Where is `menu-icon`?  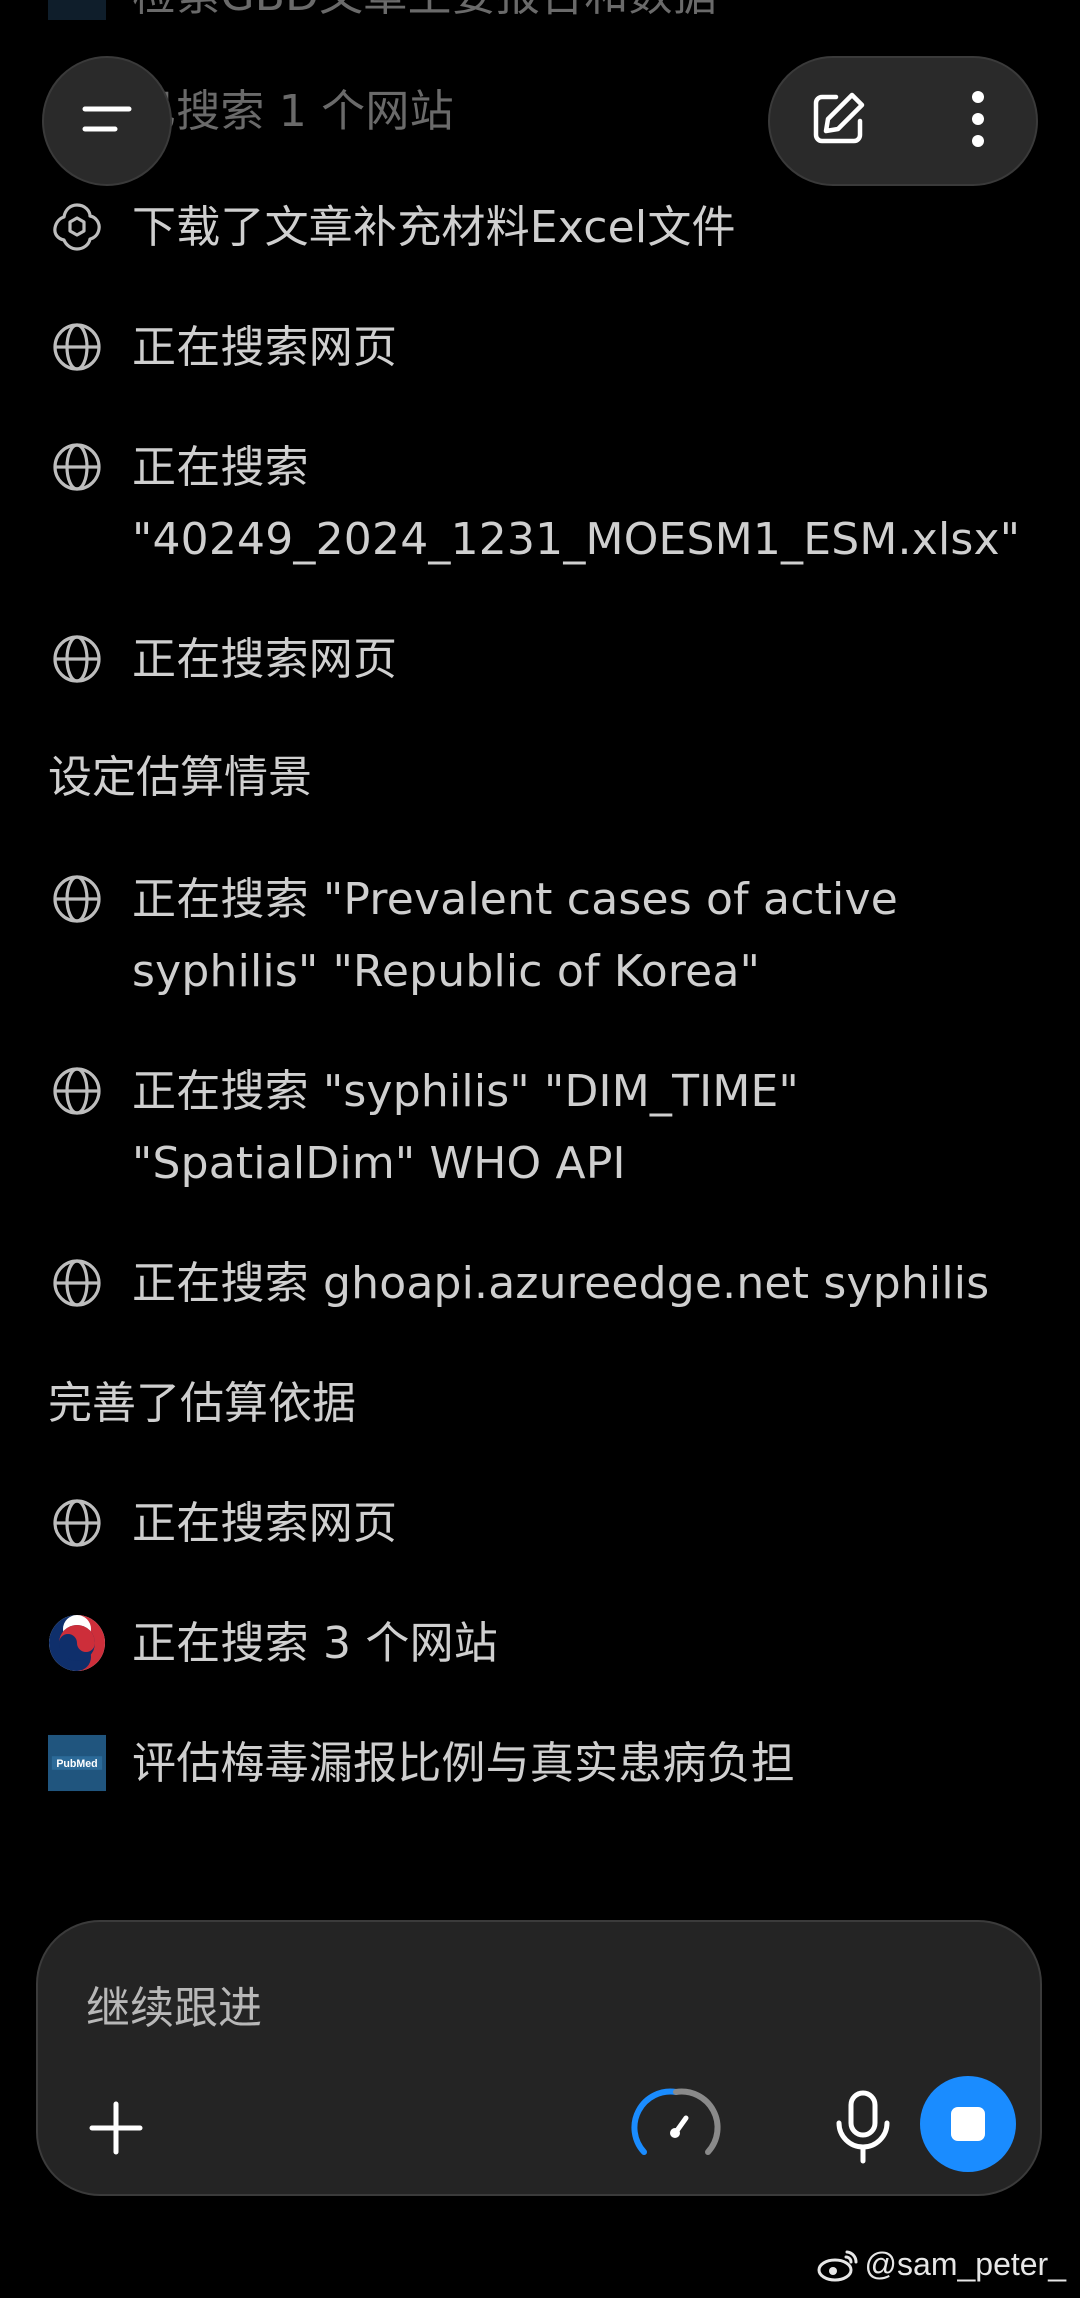
menu-icon is located at coordinates (107, 121).